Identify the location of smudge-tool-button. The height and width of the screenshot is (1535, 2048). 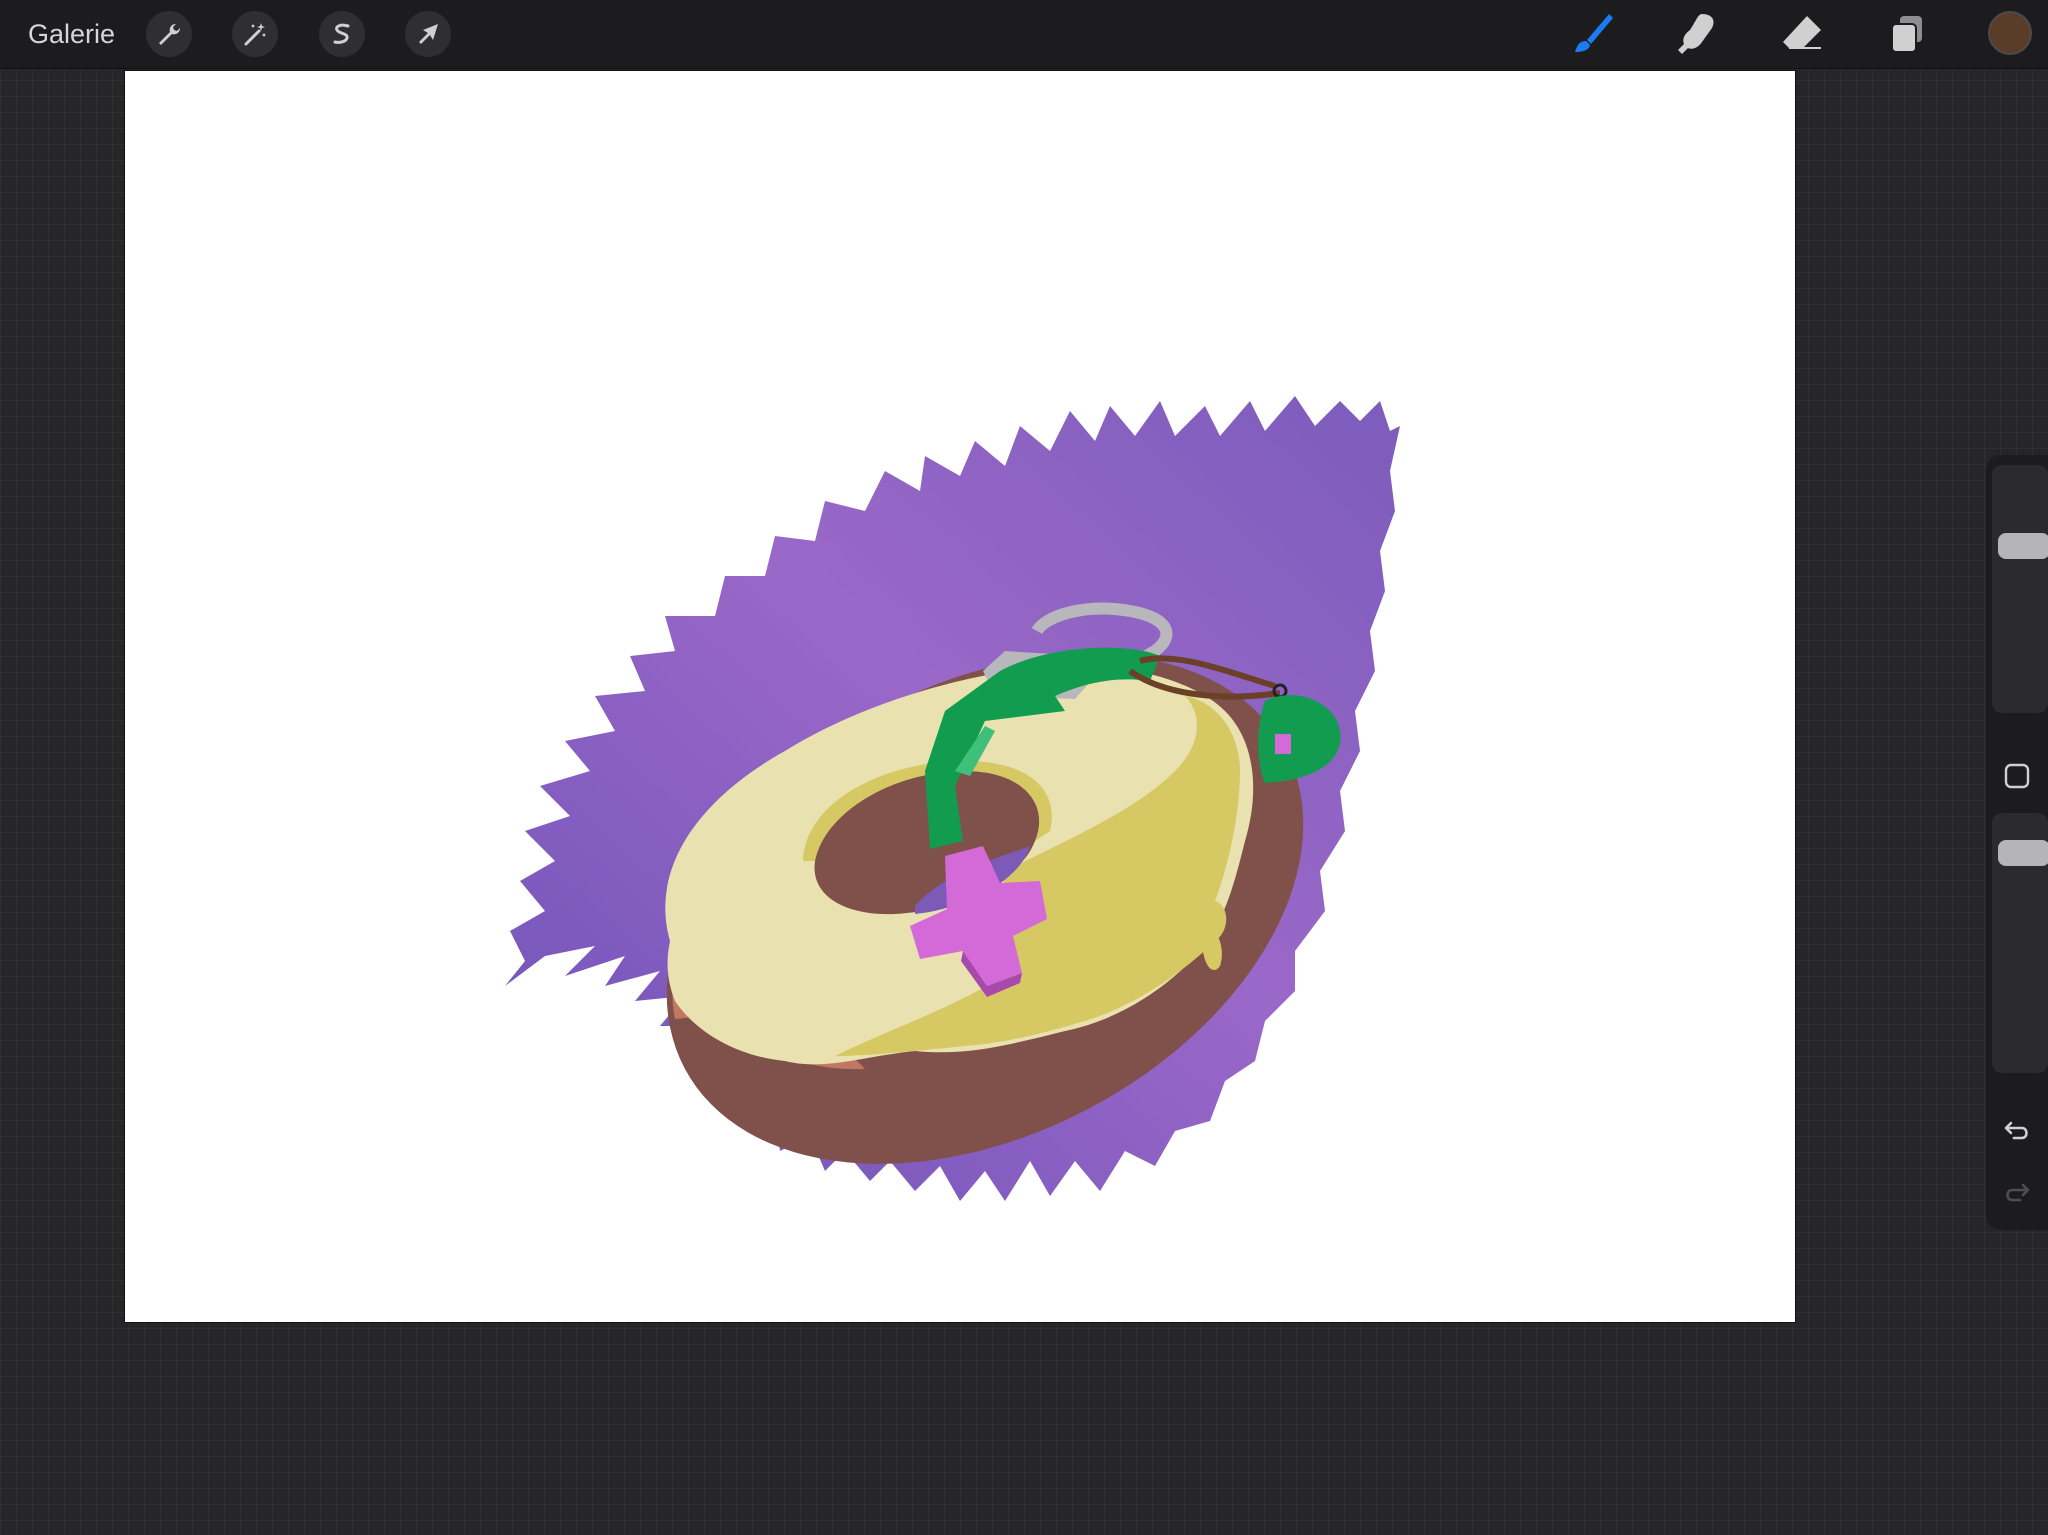
(1697, 34).